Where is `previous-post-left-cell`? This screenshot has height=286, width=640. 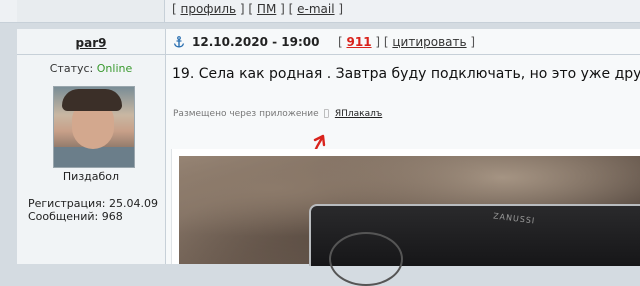
previous-post-left-cell is located at coordinates (91, 11).